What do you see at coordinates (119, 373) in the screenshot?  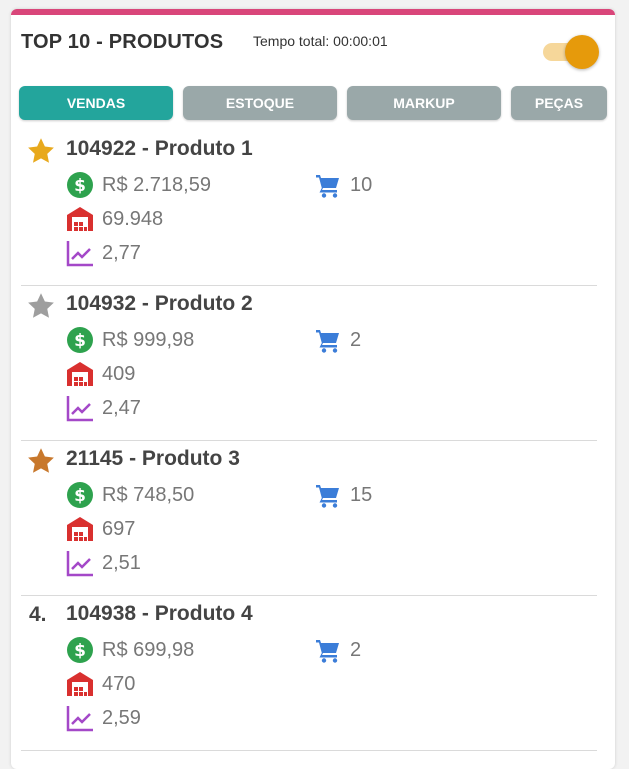 I see `product-stock: 409` at bounding box center [119, 373].